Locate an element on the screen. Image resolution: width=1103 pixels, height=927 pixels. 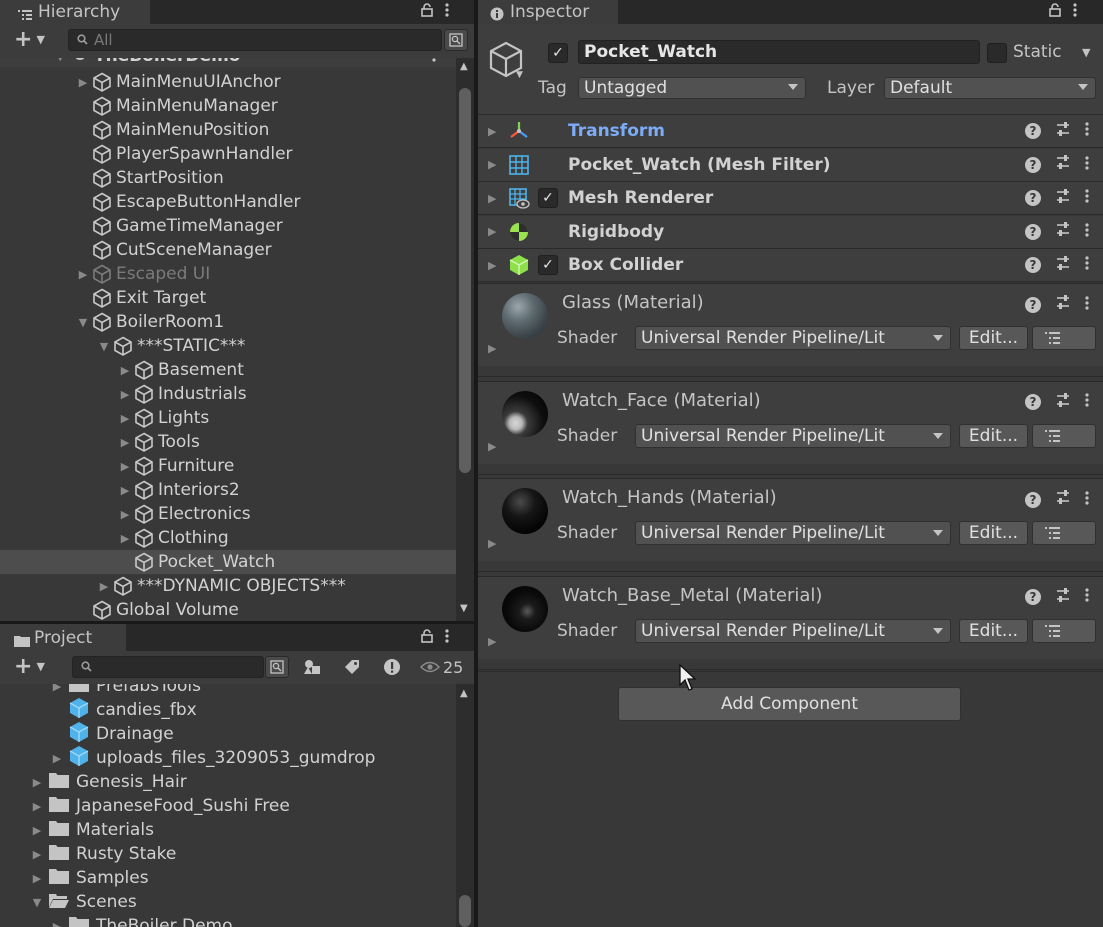
component-header: ▶ ✓ Box Collider? is located at coordinates (790, 265).